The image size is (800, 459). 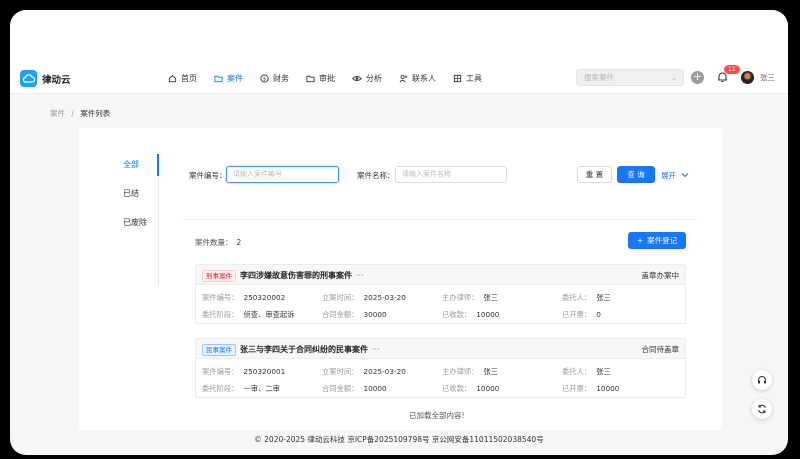 I want to click on chevron-down-icon: ⌄, so click(x=673, y=77).